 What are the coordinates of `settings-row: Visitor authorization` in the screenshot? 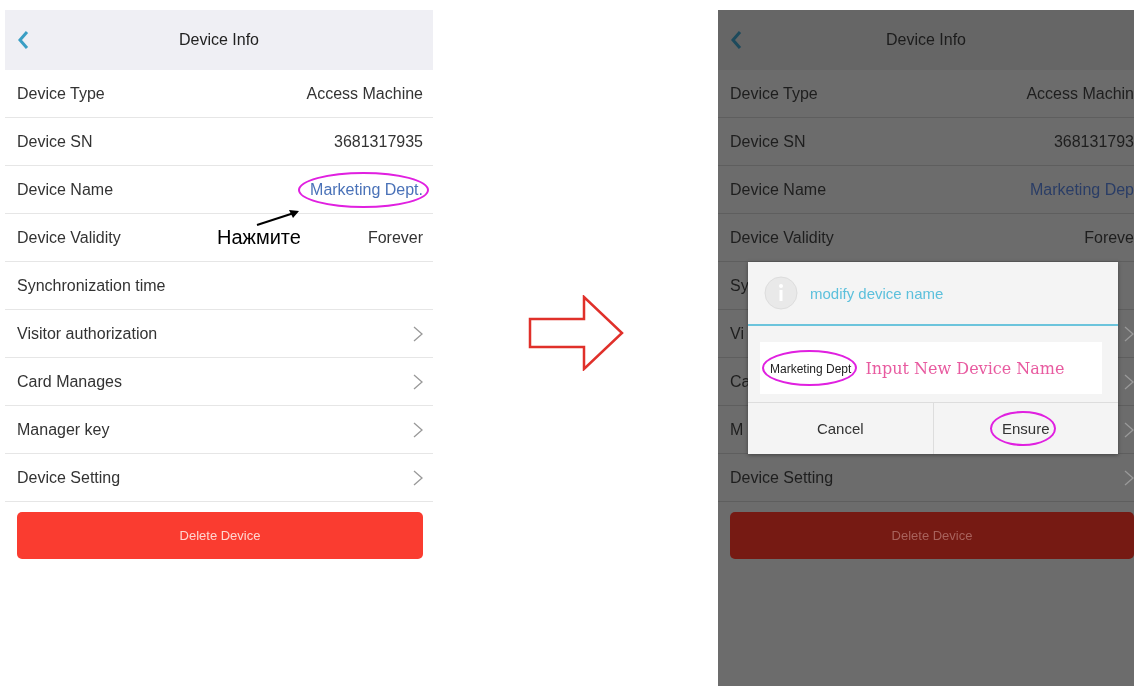 It's located at (219, 334).